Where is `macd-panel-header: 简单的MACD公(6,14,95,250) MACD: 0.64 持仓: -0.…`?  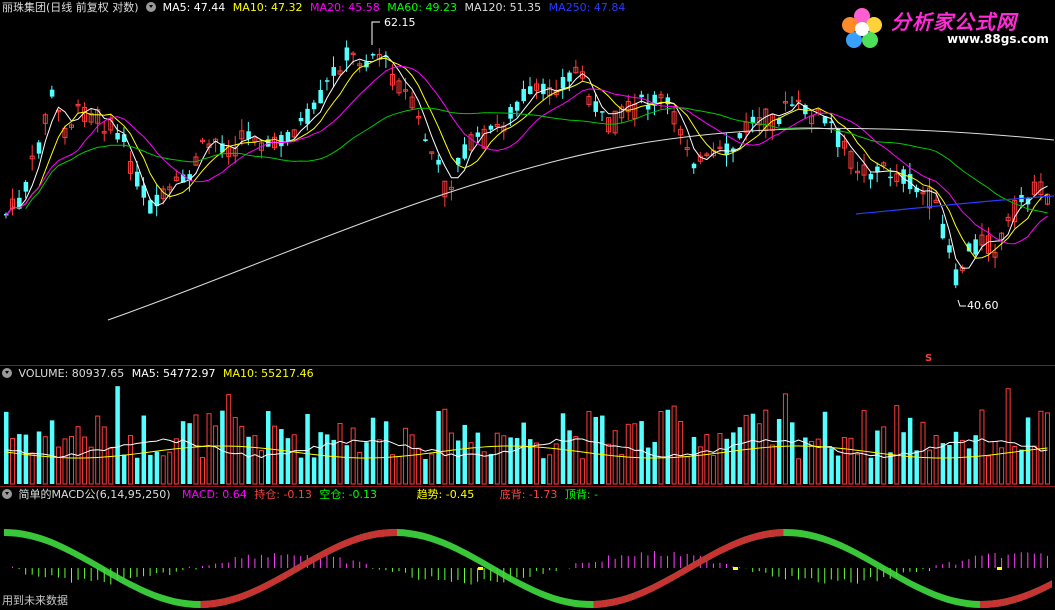 macd-panel-header: 简单的MACD公(6,14,95,250) MACD: 0.64 持仓: -0.… is located at coordinates (300, 495).